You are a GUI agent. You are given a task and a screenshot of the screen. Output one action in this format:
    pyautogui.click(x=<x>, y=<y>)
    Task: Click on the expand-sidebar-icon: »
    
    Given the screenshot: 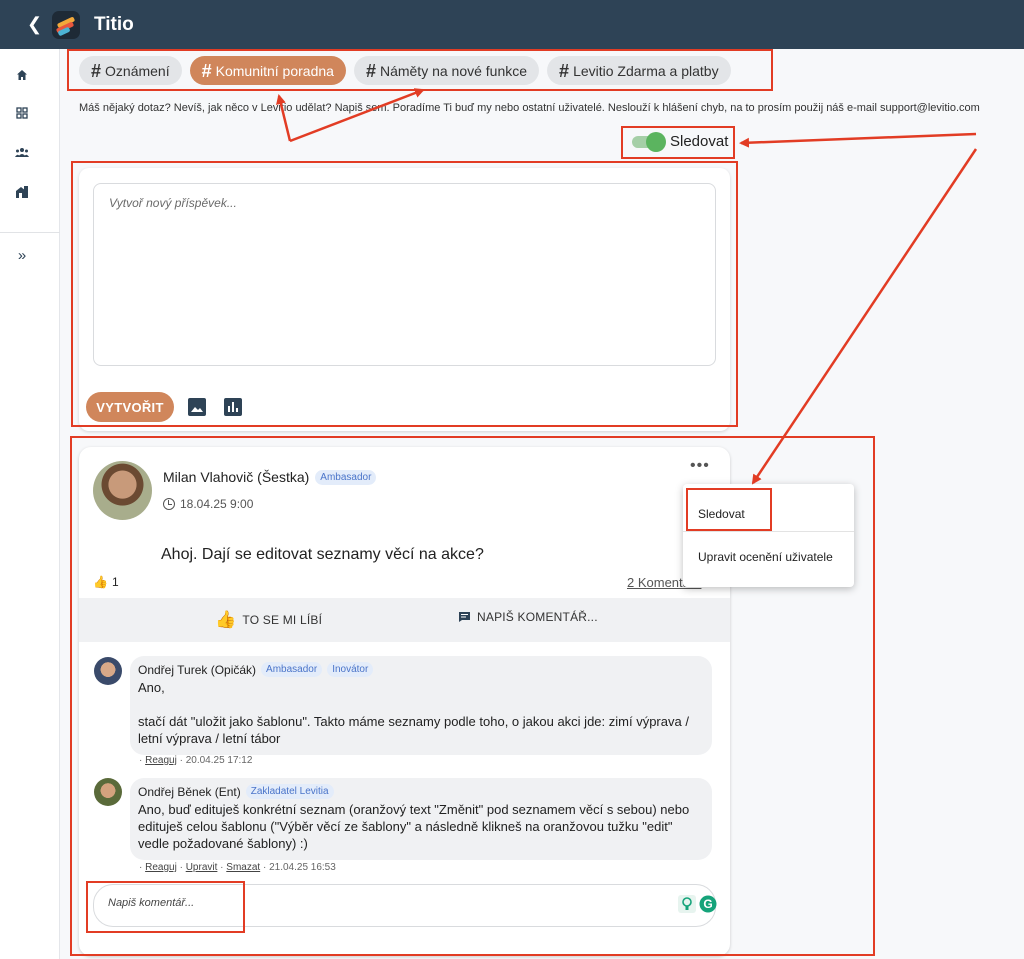 What is the action you would take?
    pyautogui.click(x=22, y=255)
    